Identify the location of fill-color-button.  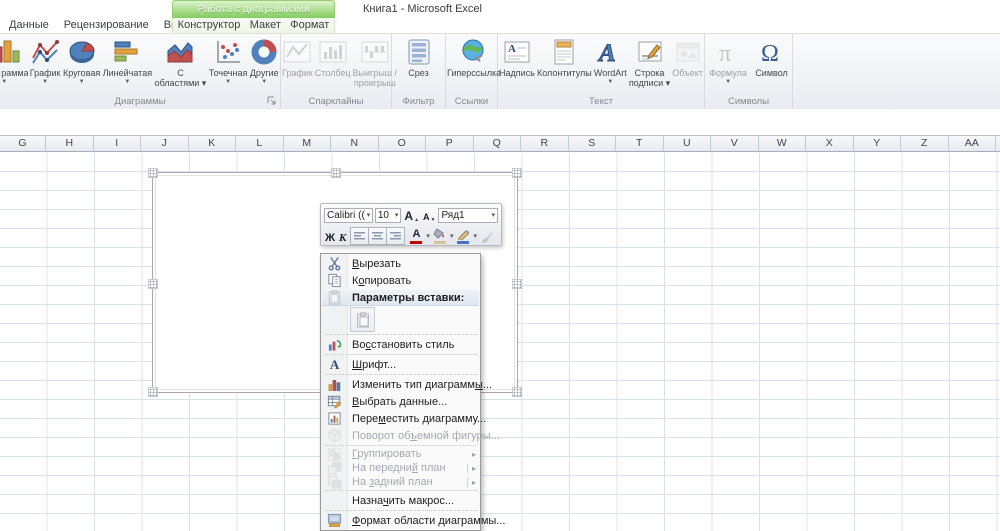
(440, 236).